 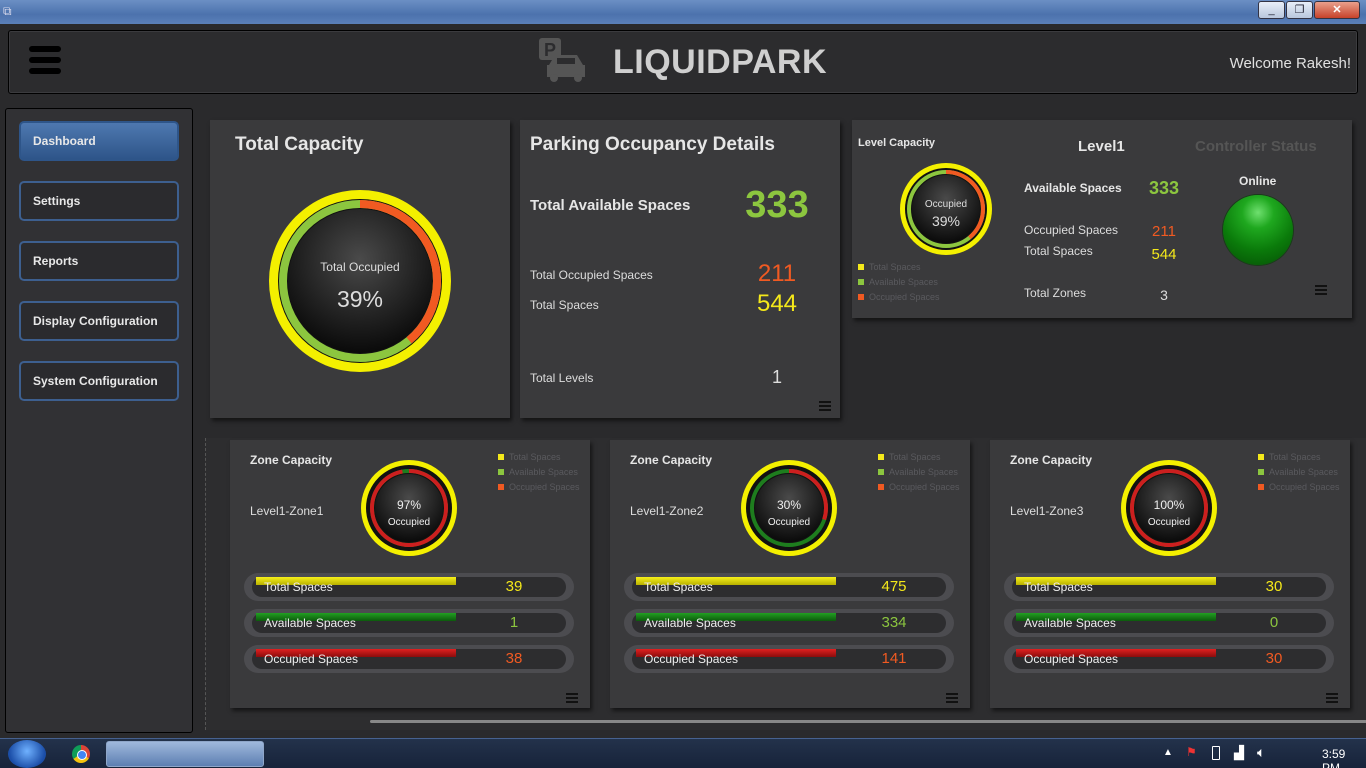 I want to click on volume-icon: 🔈︎, so click(x=1261, y=752).